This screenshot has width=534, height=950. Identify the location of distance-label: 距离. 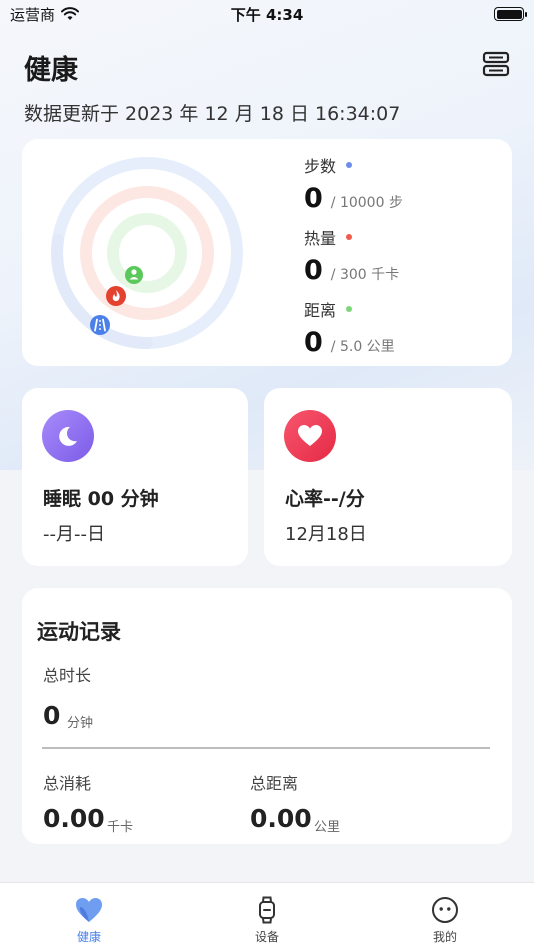
(320, 310).